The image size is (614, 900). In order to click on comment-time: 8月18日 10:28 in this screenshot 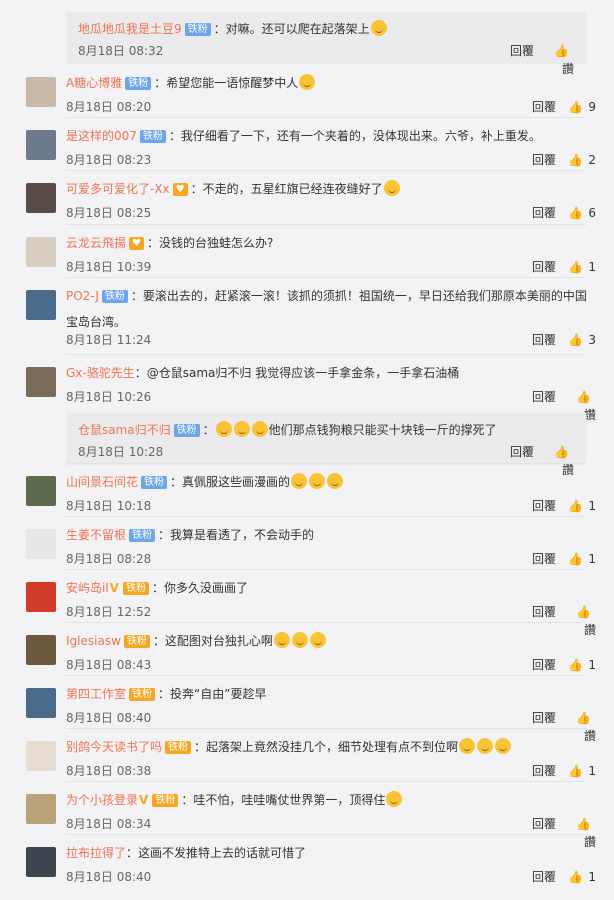, I will do `click(121, 452)`.